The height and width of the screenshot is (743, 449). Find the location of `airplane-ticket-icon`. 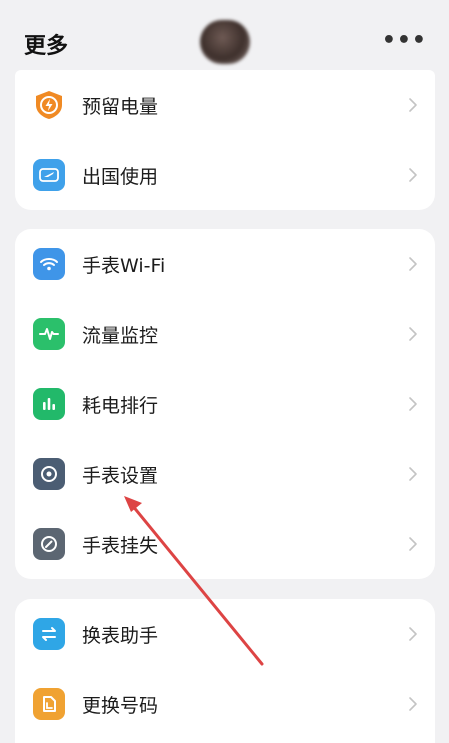

airplane-ticket-icon is located at coordinates (49, 175).